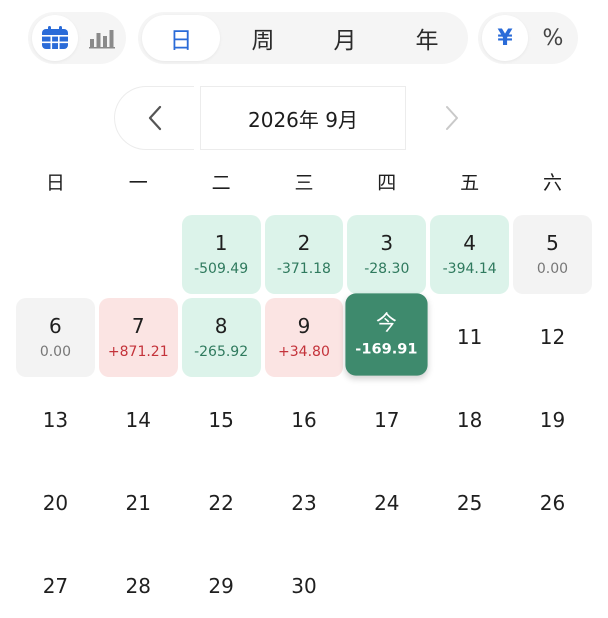 The height and width of the screenshot is (618, 608). Describe the element at coordinates (469, 269) in the screenshot. I see `day-profit-loss: -394.14` at that location.